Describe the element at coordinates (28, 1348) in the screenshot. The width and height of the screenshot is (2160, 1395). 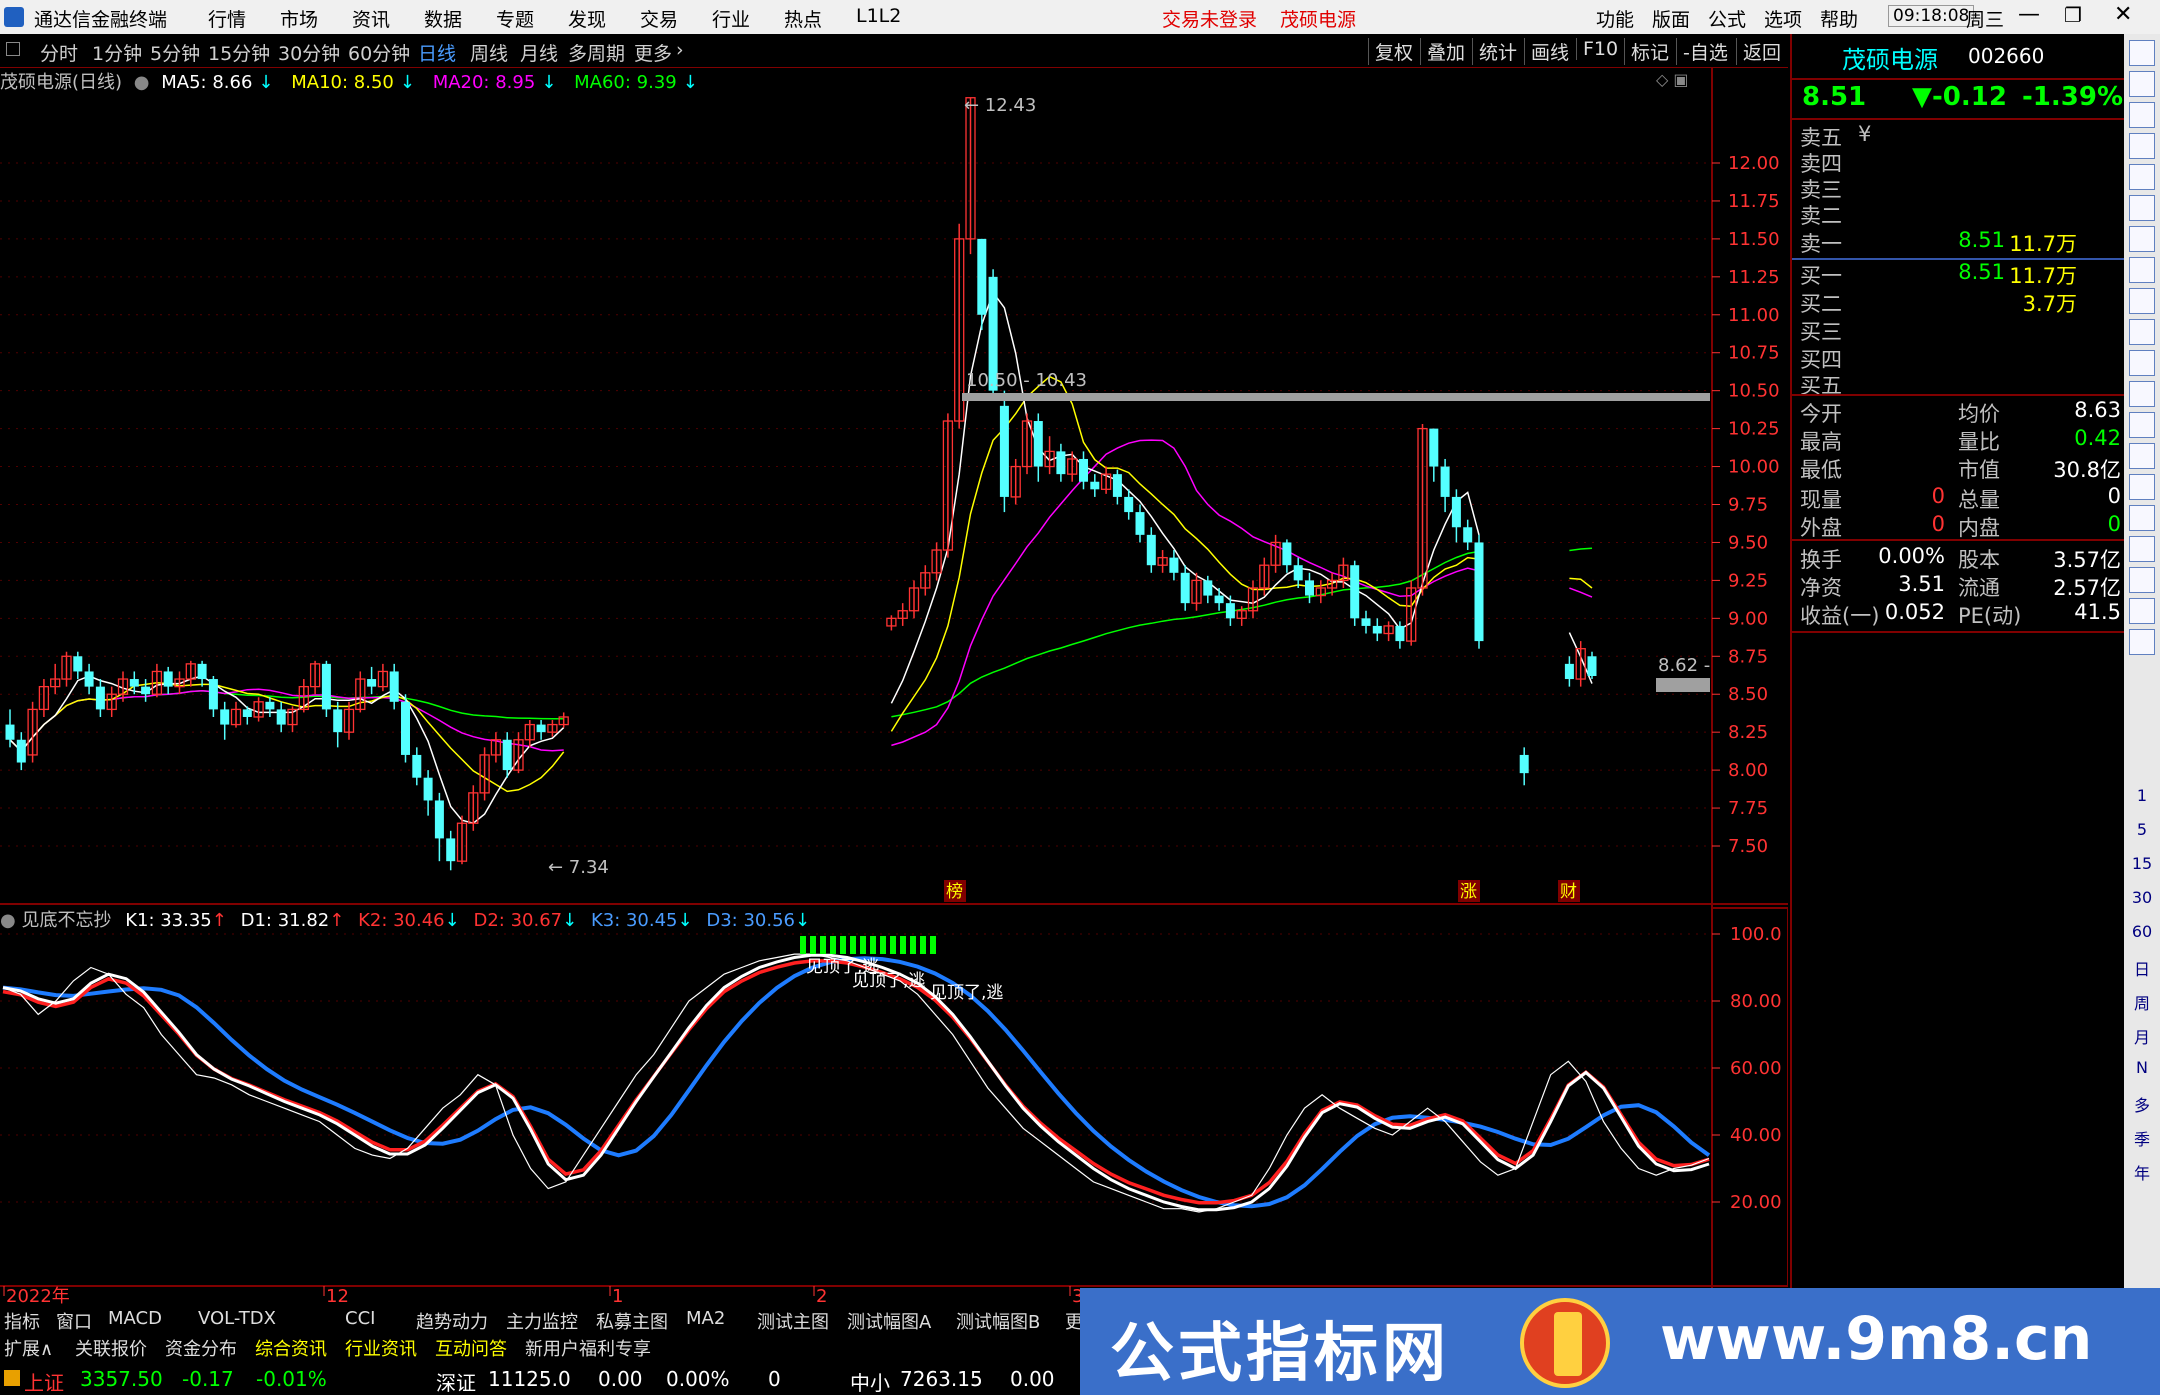
I see `tab-tabs2-0: 扩展∧` at that location.